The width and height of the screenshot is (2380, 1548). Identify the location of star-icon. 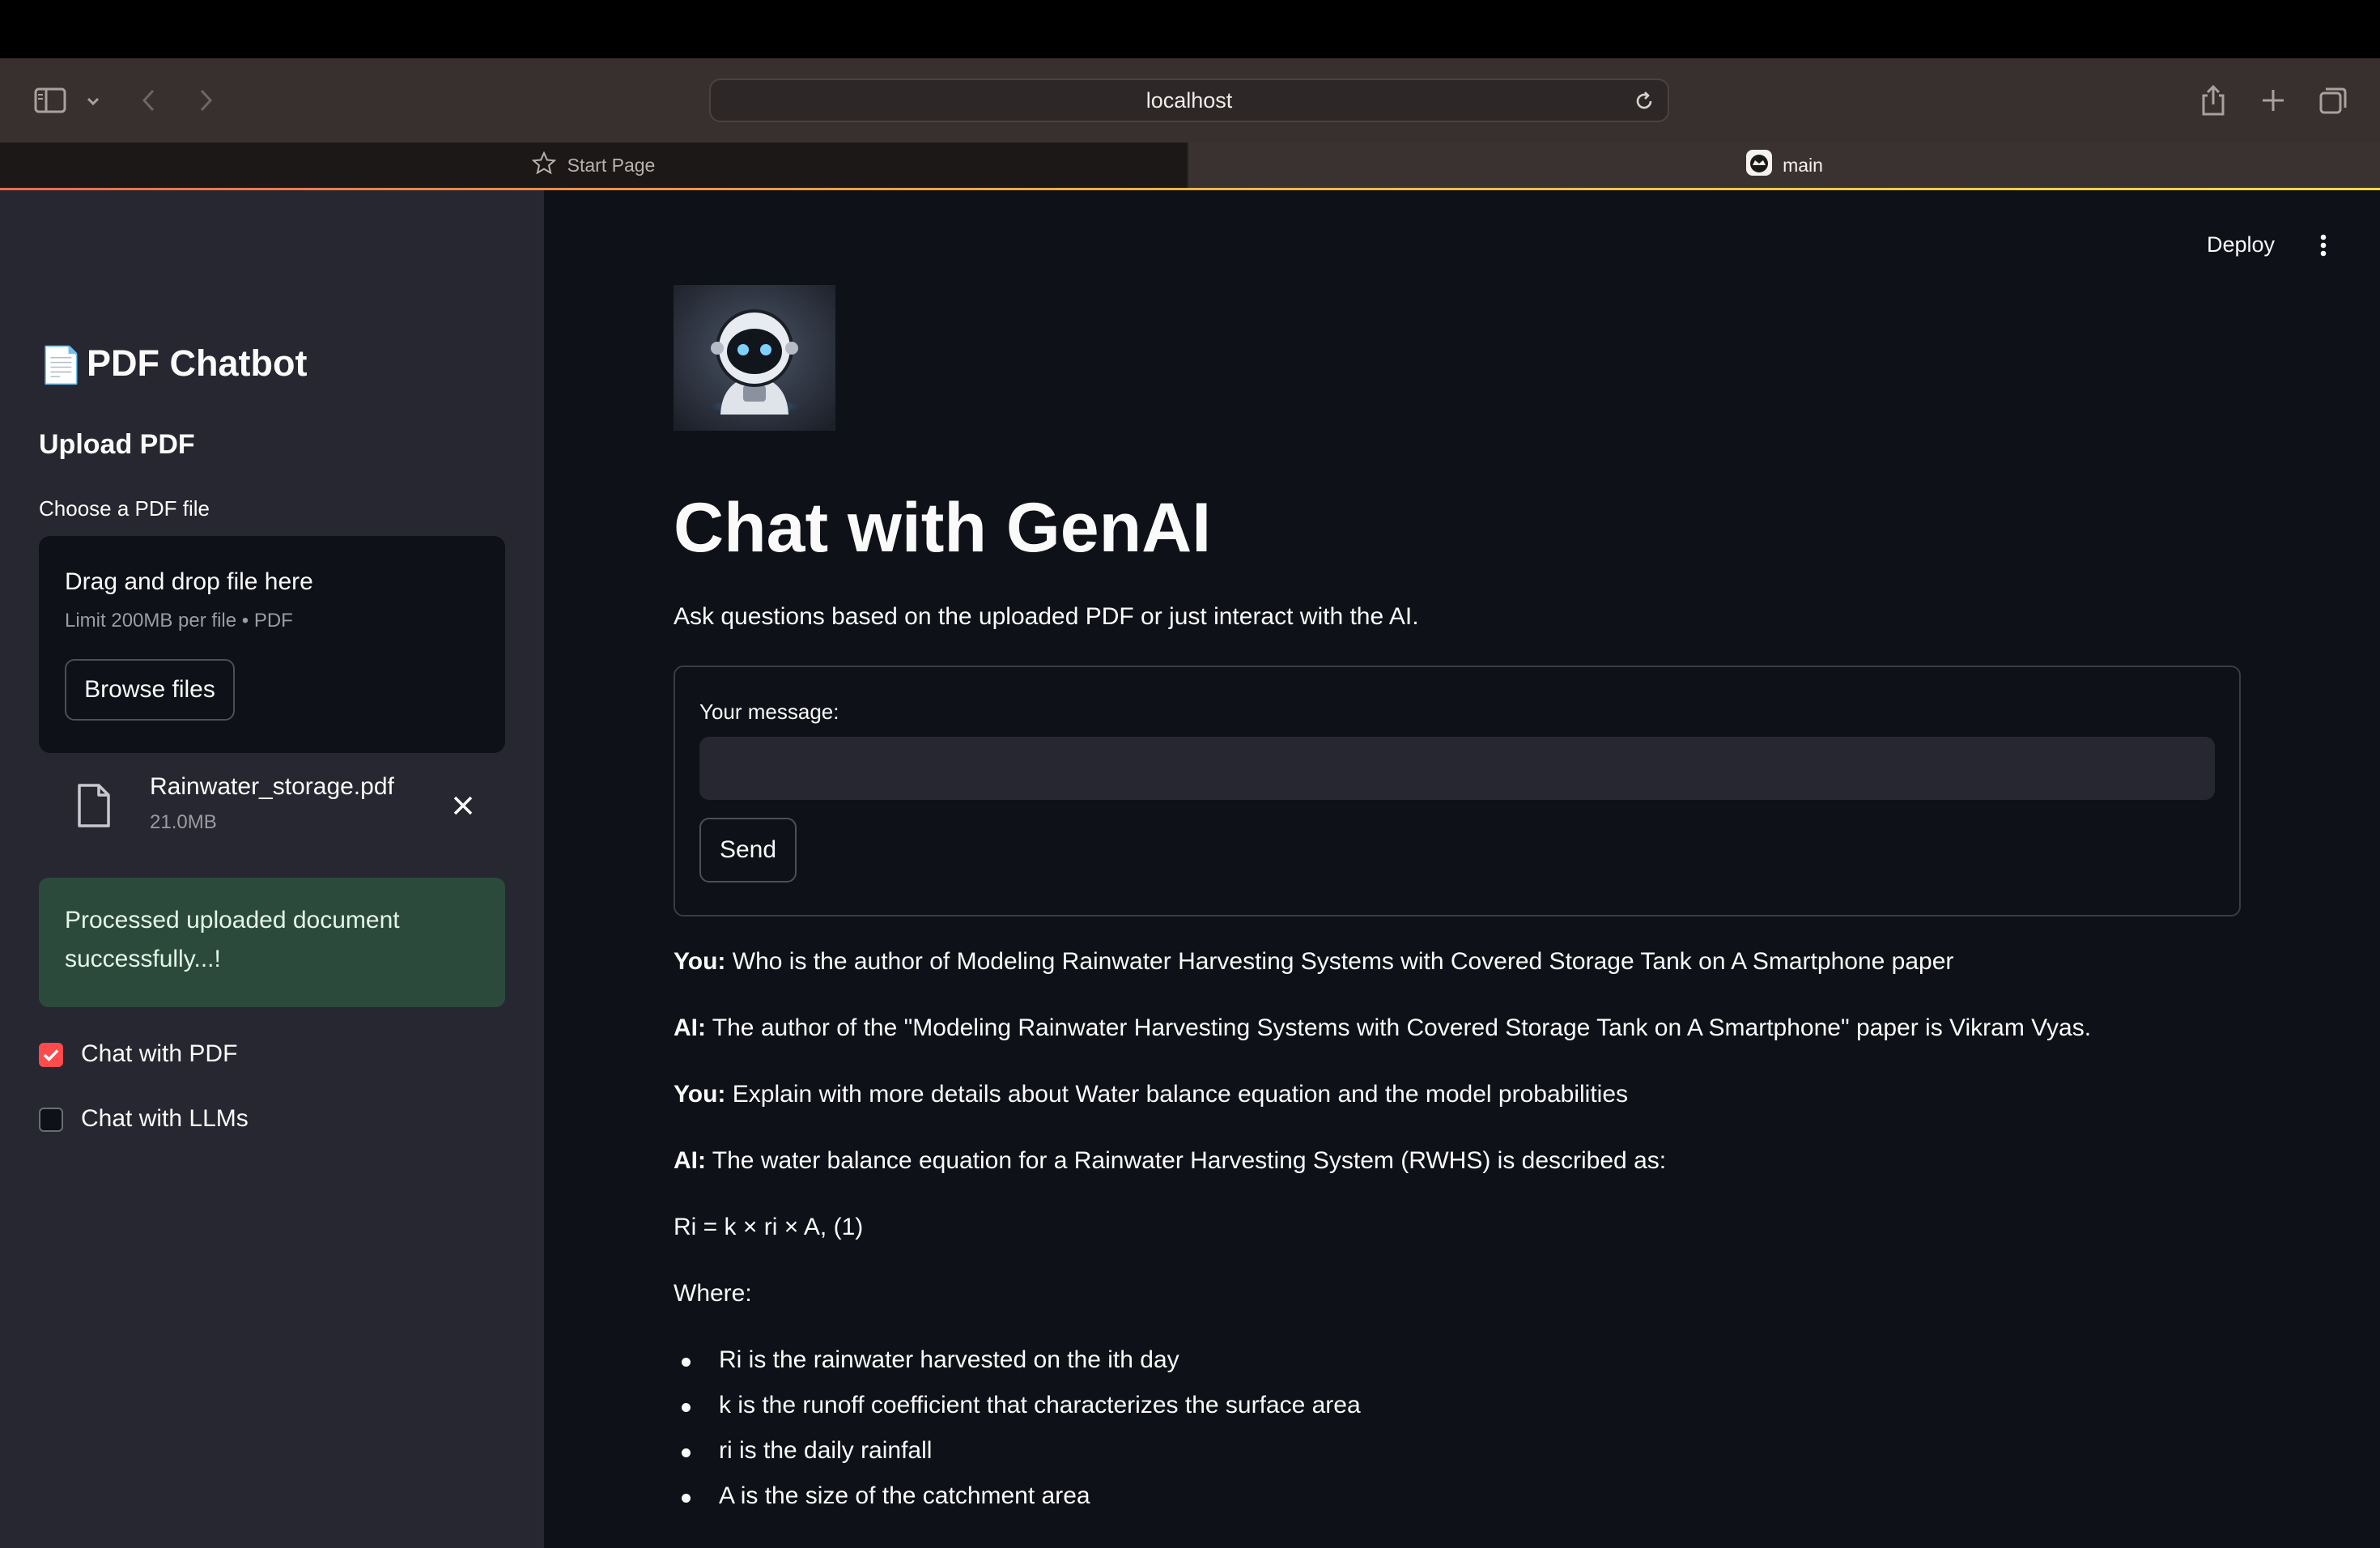
(544, 165).